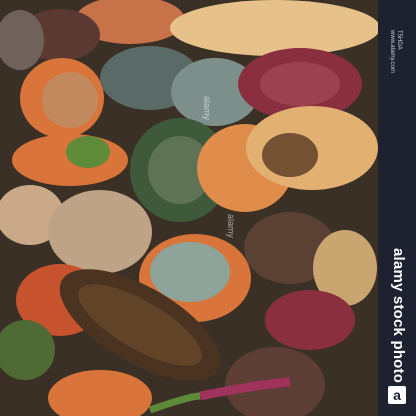 This screenshot has width=416, height=416. Describe the element at coordinates (290, 155) in the screenshot. I see `rot-spot` at that location.